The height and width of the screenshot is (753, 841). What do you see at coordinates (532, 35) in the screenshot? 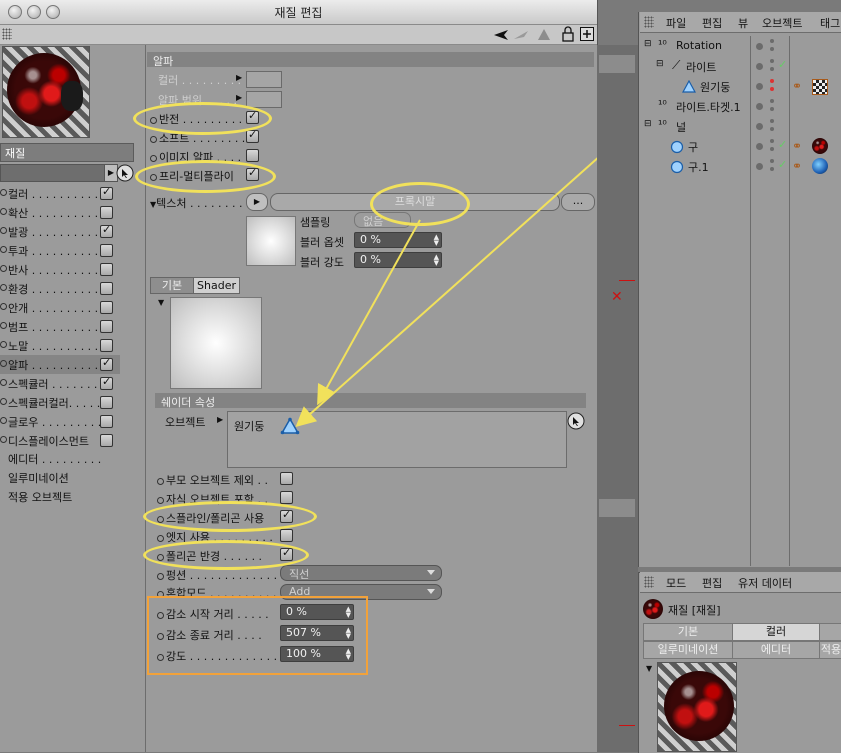
I see `navigation-arrows-icon` at bounding box center [532, 35].